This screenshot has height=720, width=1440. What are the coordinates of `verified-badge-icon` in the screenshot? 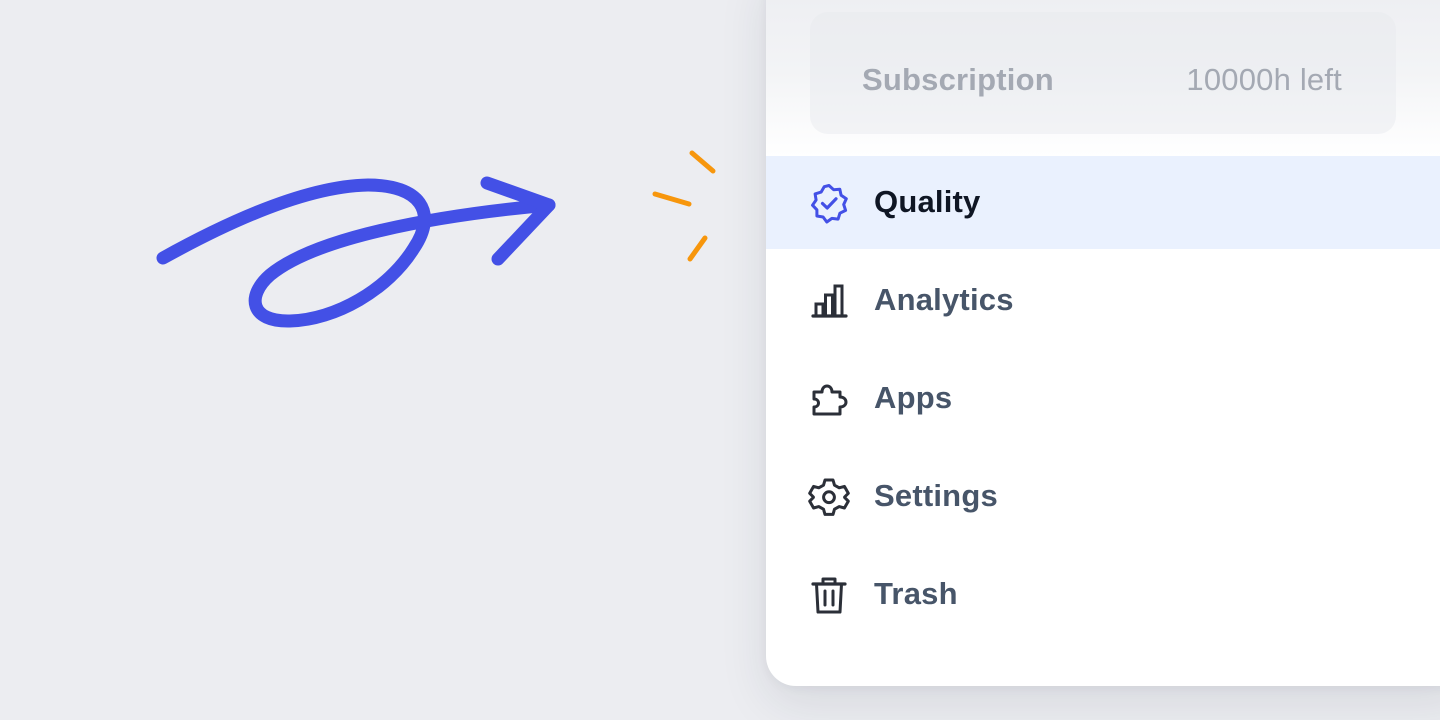 It's located at (829, 203).